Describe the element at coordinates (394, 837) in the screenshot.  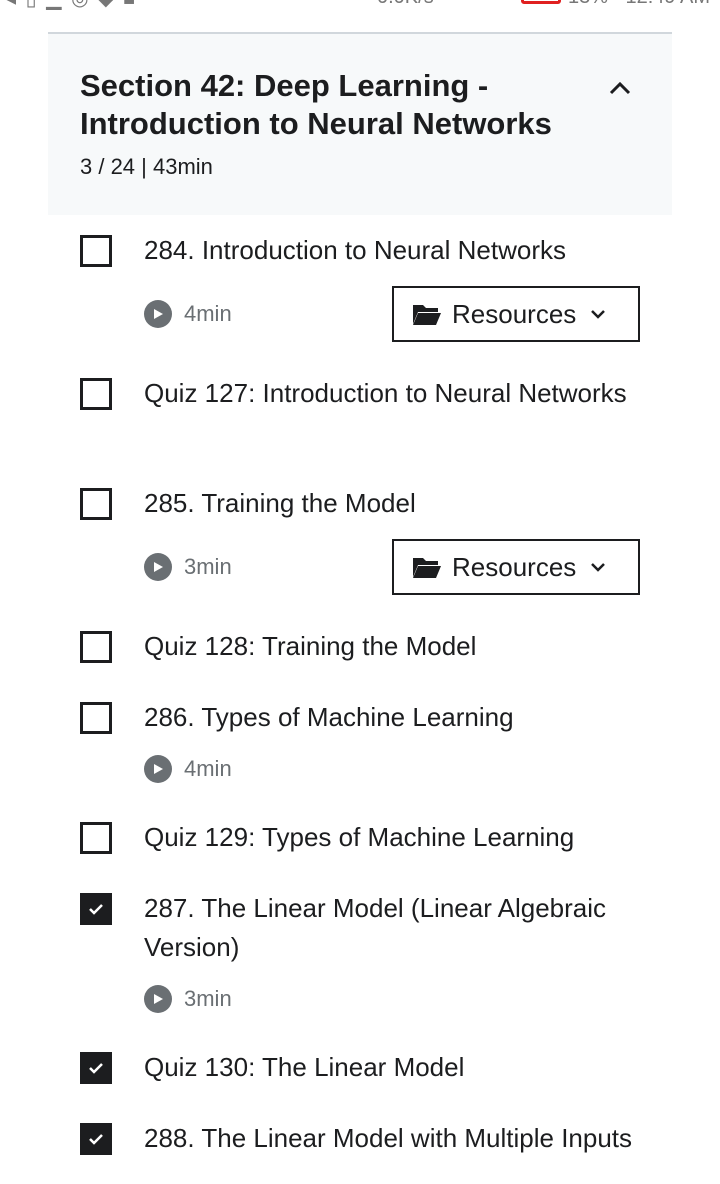
I see `quiz-title: Quiz 129: Types of Machine Learning` at that location.